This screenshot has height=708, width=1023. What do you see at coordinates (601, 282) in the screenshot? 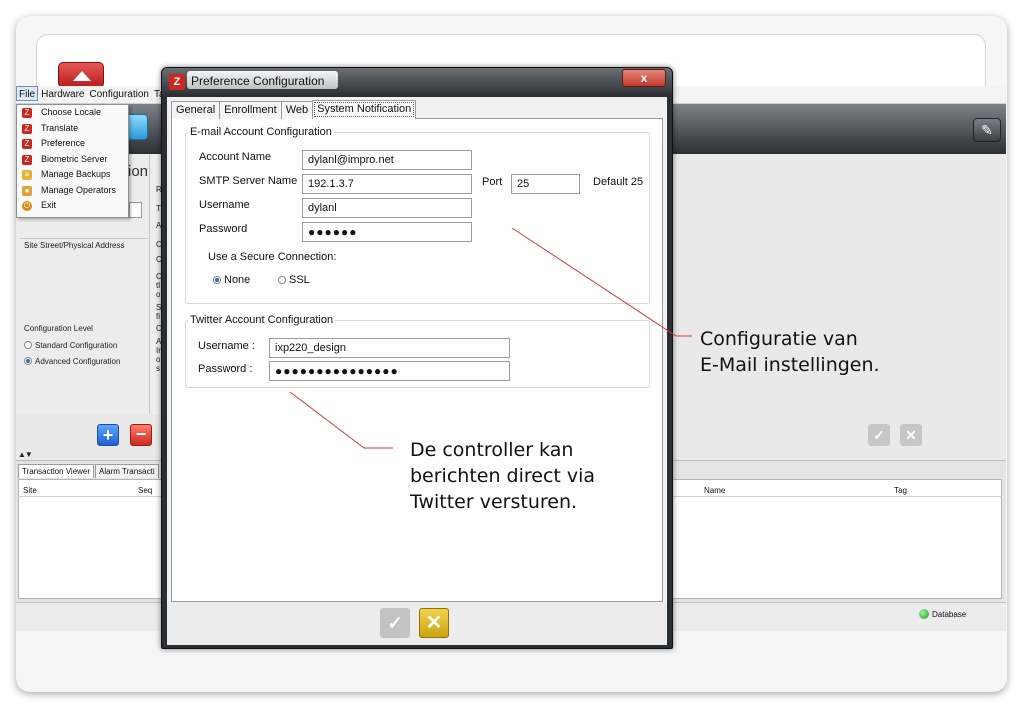
I see `email-callout-line` at bounding box center [601, 282].